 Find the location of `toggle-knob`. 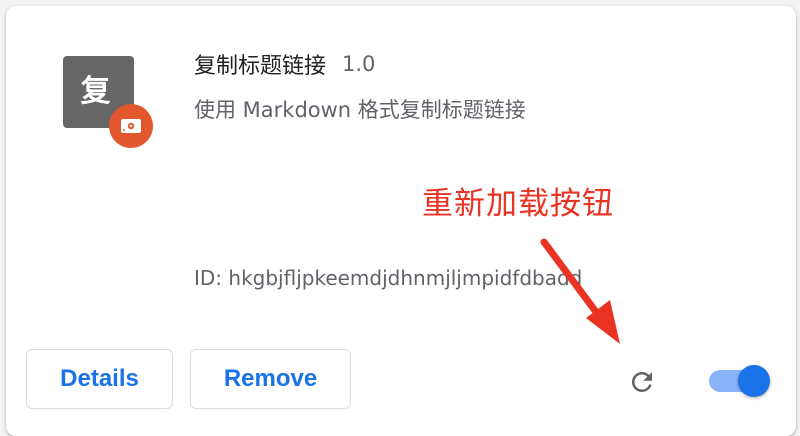

toggle-knob is located at coordinates (754, 381).